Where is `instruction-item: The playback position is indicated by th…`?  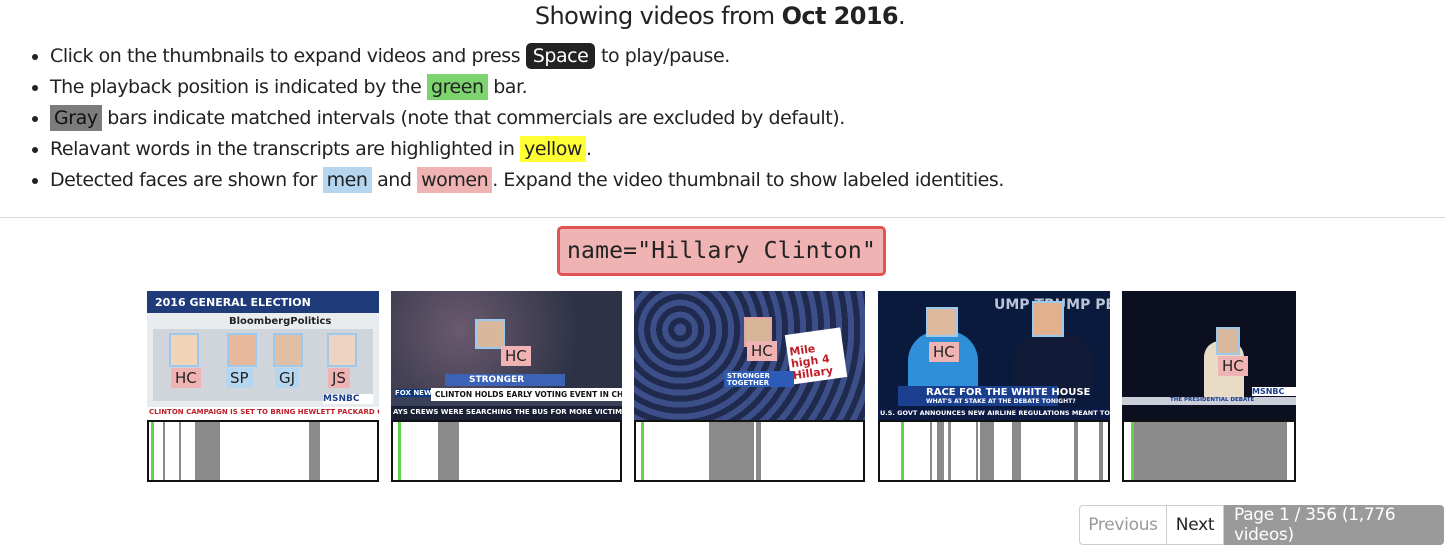
instruction-item: The playback position is indicated by th… is located at coordinates (527, 87).